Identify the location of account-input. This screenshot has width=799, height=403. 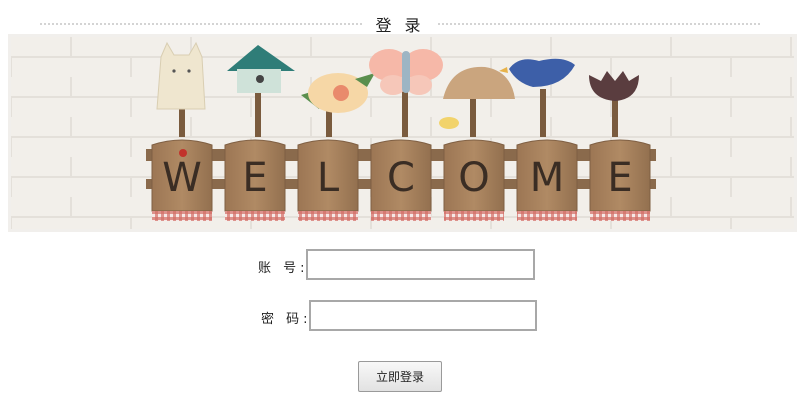
(420, 264).